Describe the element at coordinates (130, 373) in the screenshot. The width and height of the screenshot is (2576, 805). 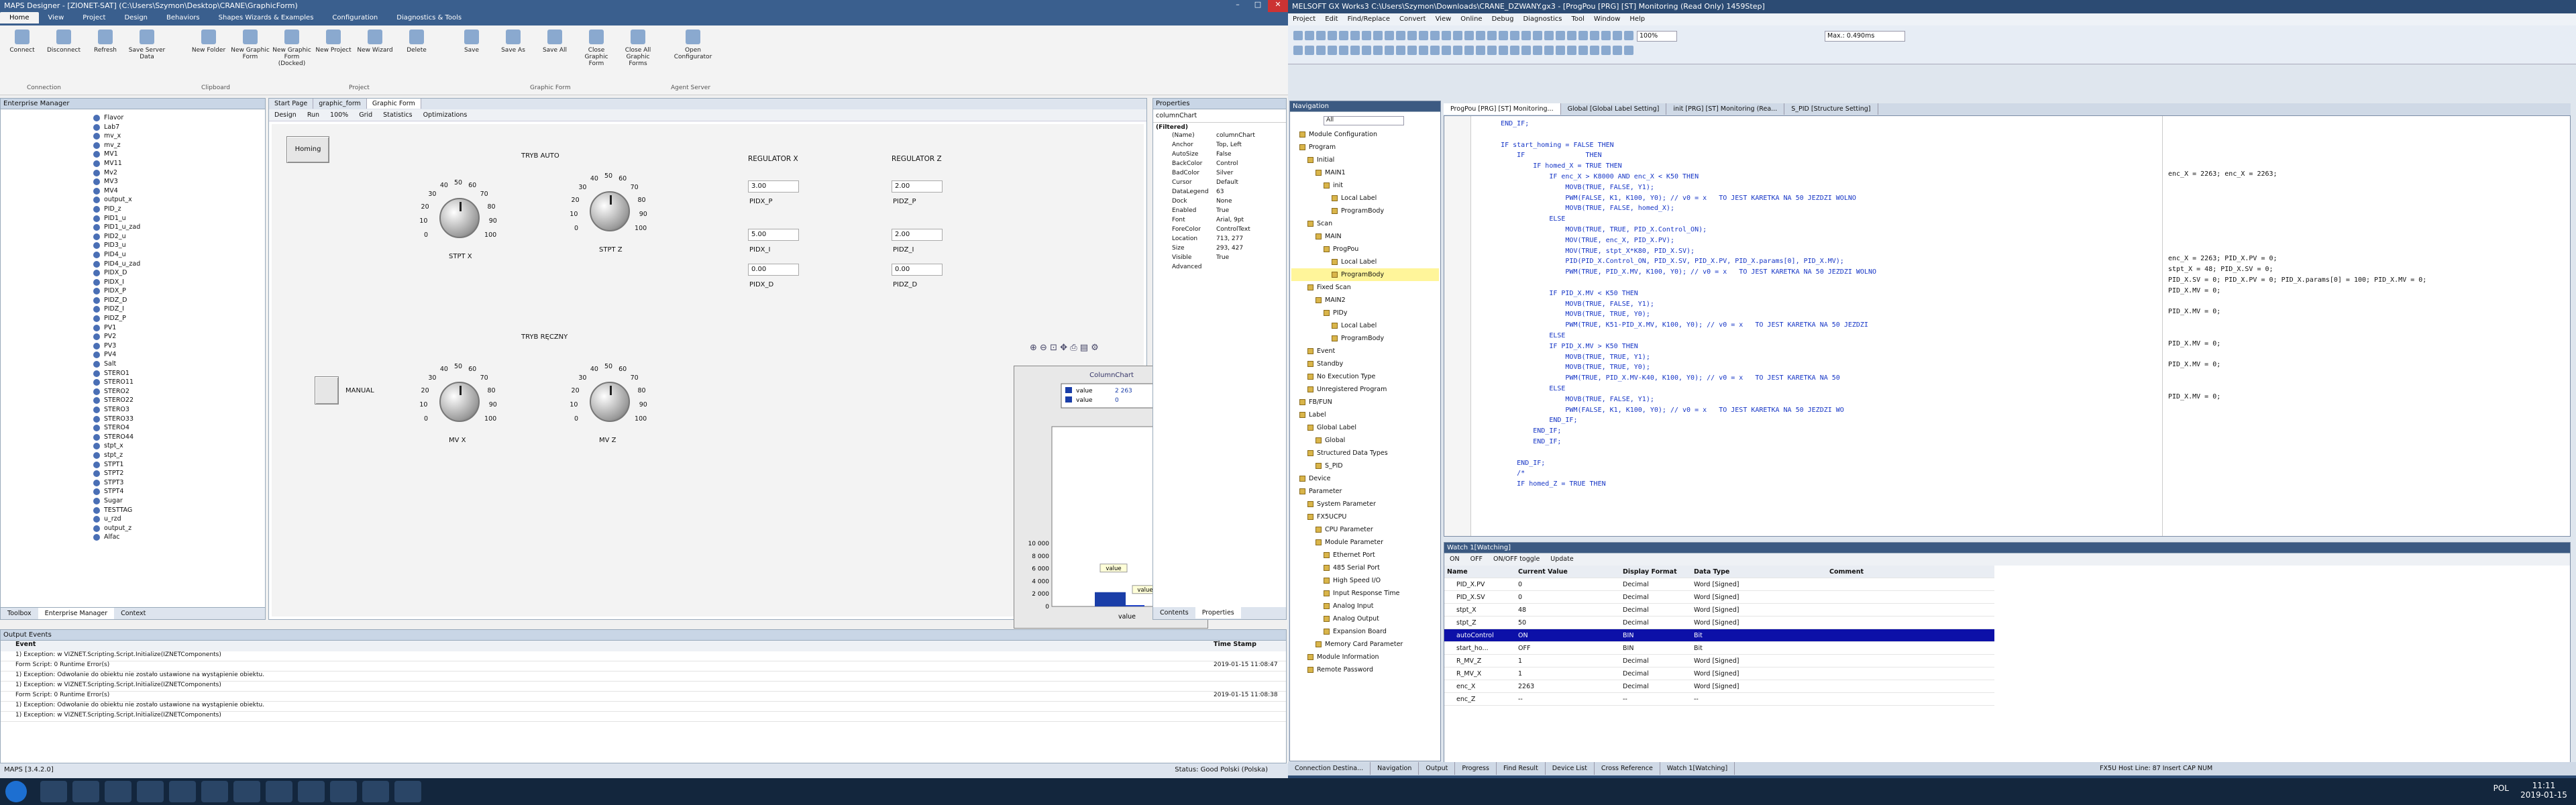
I see `tree-item: STERO1` at that location.